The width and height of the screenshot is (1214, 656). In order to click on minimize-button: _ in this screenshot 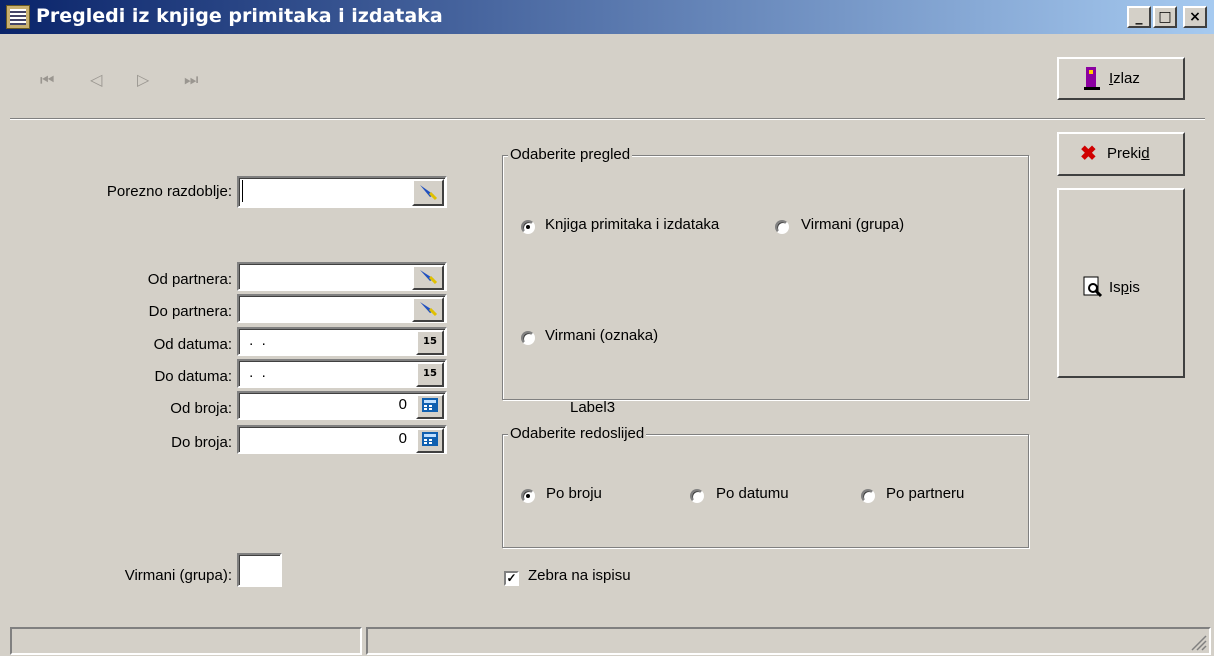, I will do `click(1139, 17)`.